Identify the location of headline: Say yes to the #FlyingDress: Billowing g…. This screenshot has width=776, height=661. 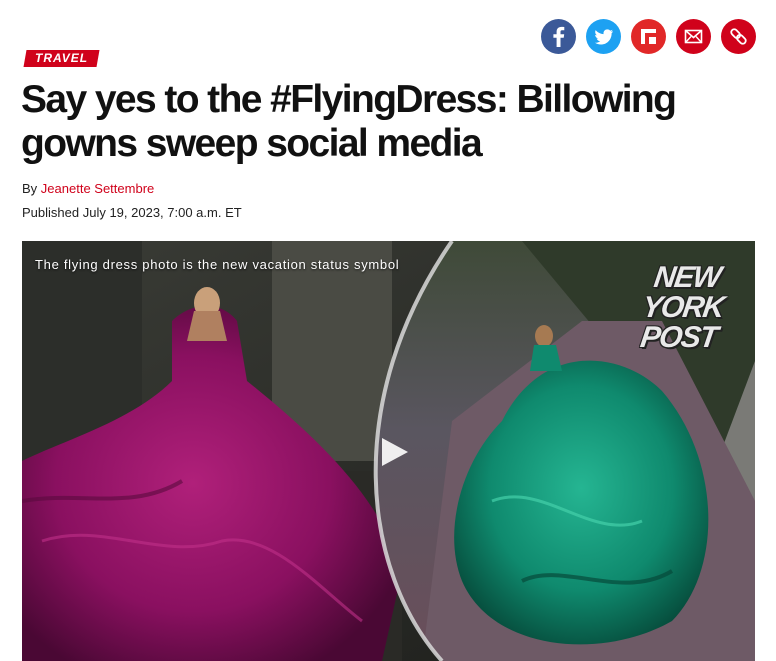
(391, 122).